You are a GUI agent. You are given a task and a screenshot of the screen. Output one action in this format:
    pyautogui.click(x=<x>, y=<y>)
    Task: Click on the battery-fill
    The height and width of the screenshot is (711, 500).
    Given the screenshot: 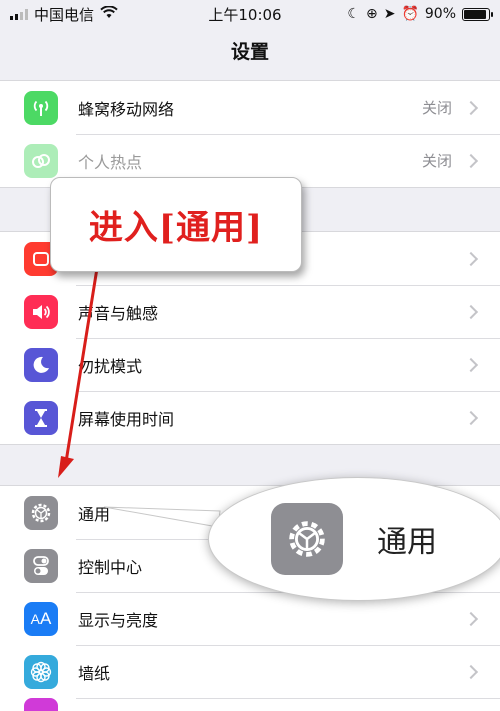 What is the action you would take?
    pyautogui.click(x=475, y=14)
    